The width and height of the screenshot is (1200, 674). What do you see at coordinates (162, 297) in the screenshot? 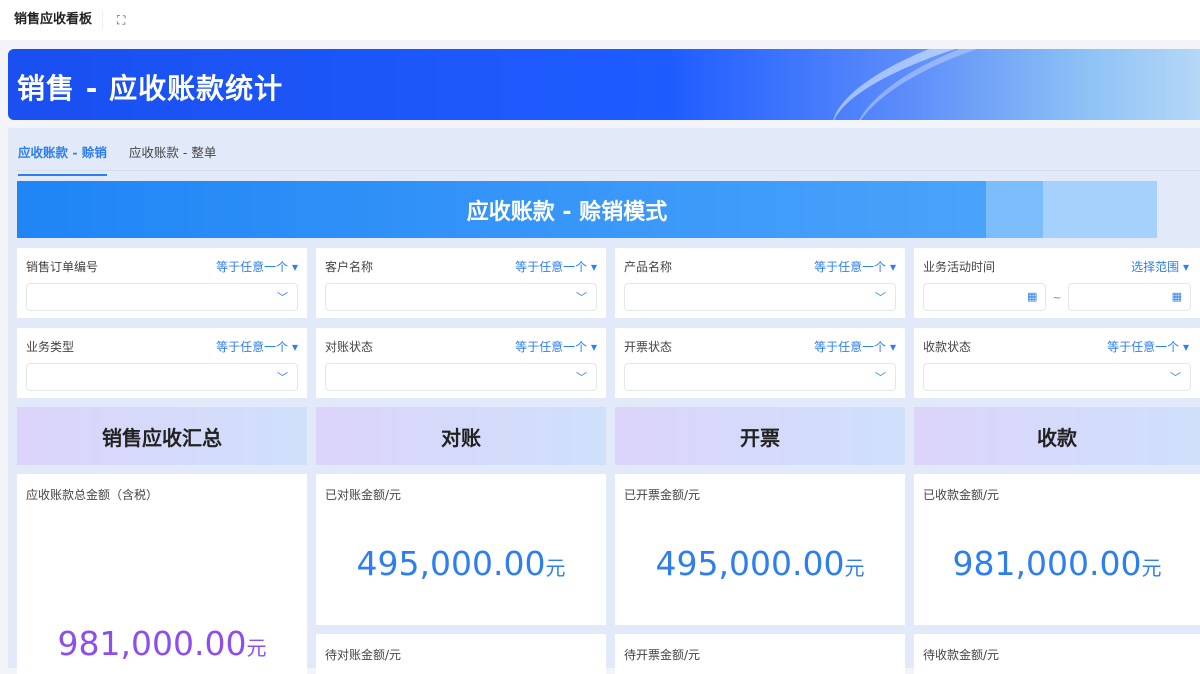
I see `order-number-select: ﹀` at bounding box center [162, 297].